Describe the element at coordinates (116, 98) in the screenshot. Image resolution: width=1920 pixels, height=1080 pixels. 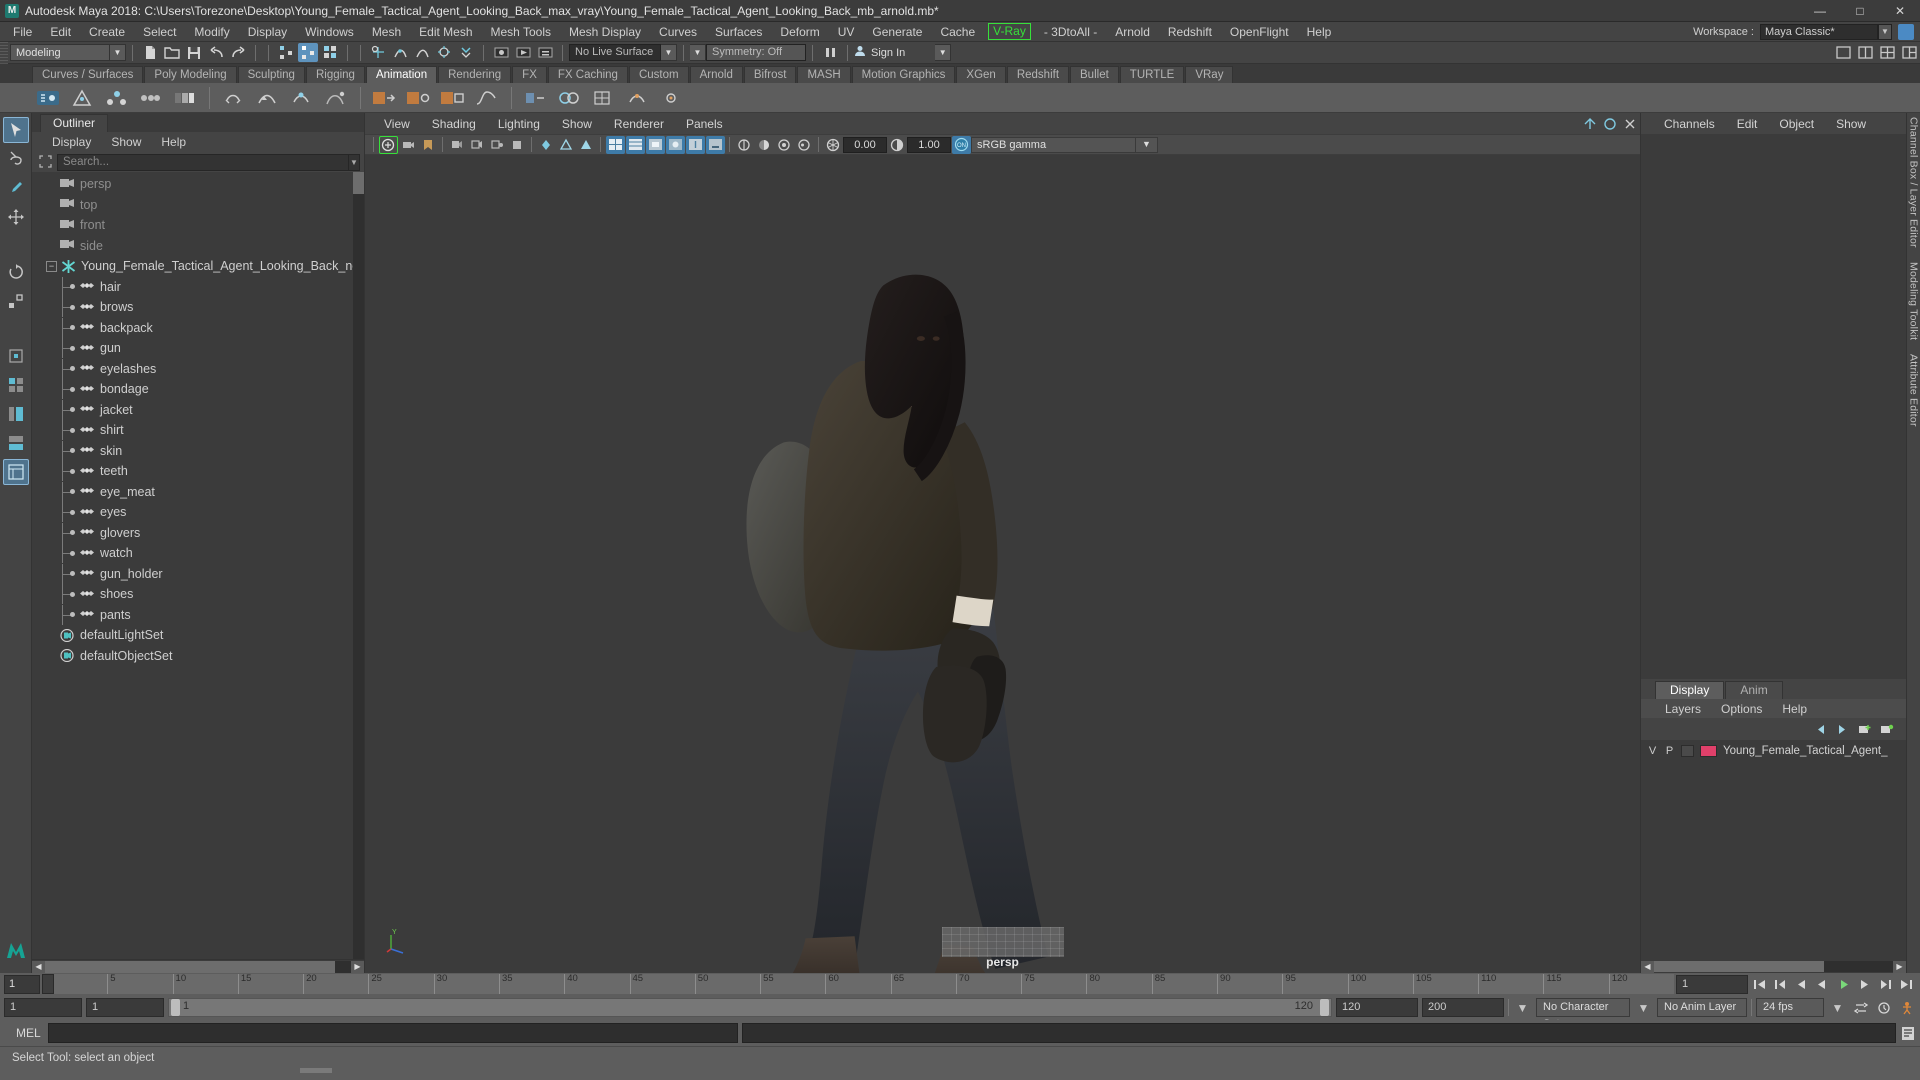
I see `set-driven-key-icon` at that location.